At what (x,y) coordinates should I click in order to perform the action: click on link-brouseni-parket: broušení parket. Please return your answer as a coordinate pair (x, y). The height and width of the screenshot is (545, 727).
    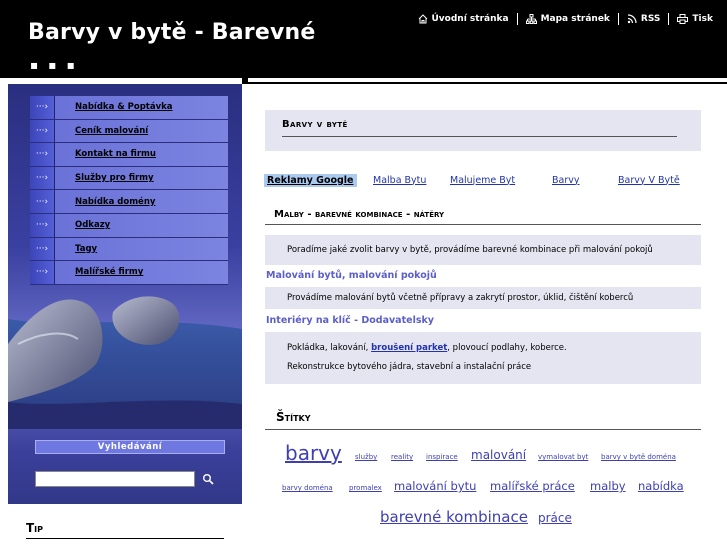
    Looking at the image, I should click on (409, 348).